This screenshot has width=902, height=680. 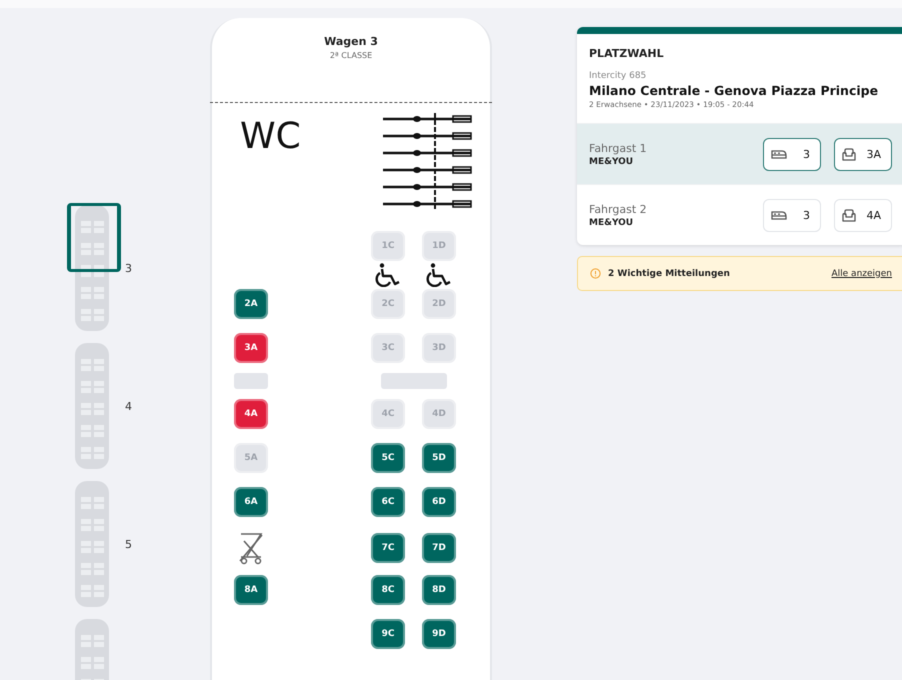 I want to click on viewport-frame, so click(x=94, y=237).